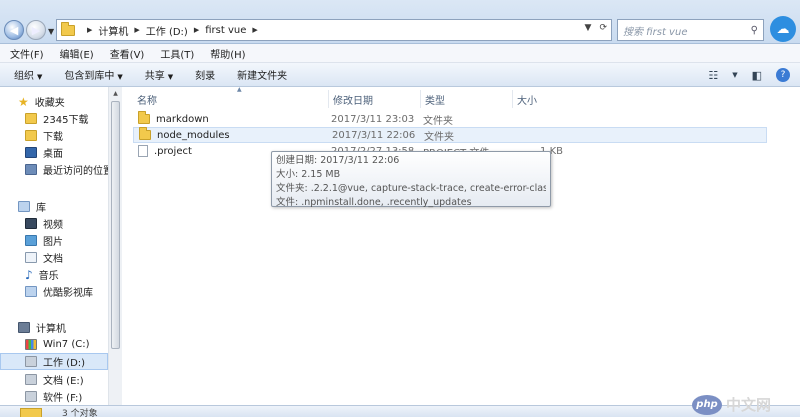  Describe the element at coordinates (63, 381) in the screenshot. I see `nav-label: 文档 (E:)` at that location.